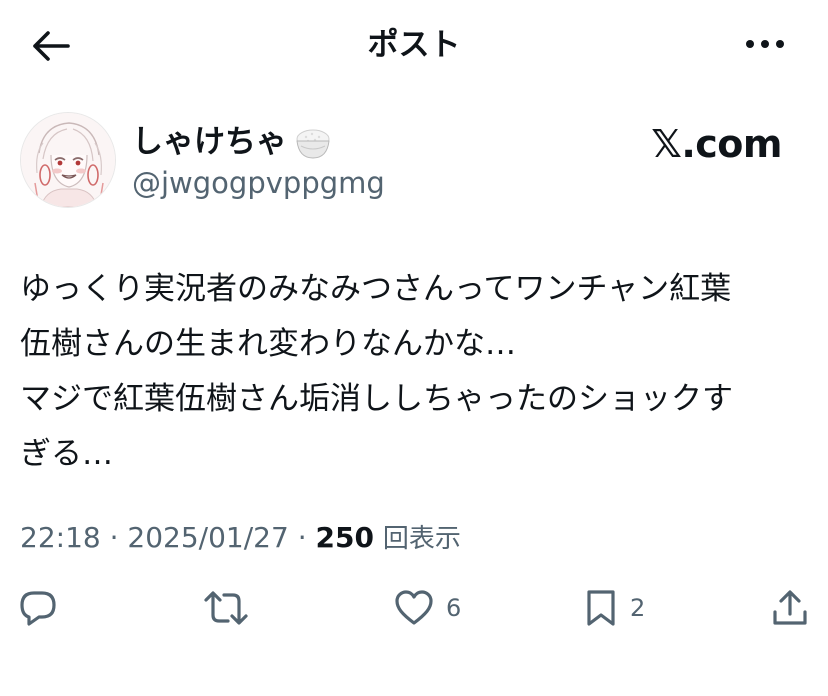 Image resolution: width=828 pixels, height=696 pixels. Describe the element at coordinates (716, 144) in the screenshot. I see `xcom-logo: 𝕏.com` at that location.